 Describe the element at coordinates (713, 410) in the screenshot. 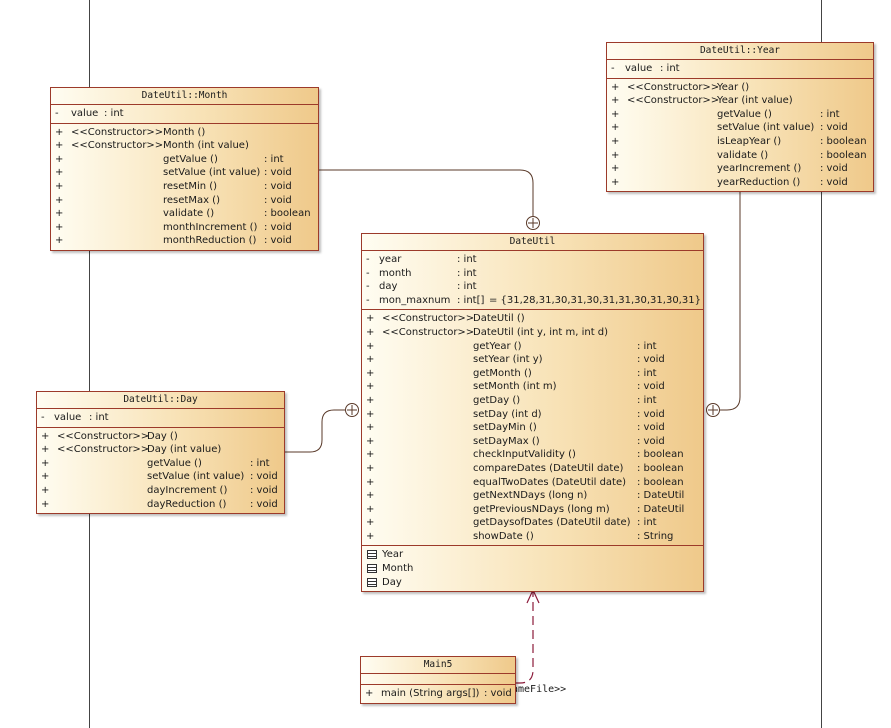

I see `year-nesting-anchor` at that location.